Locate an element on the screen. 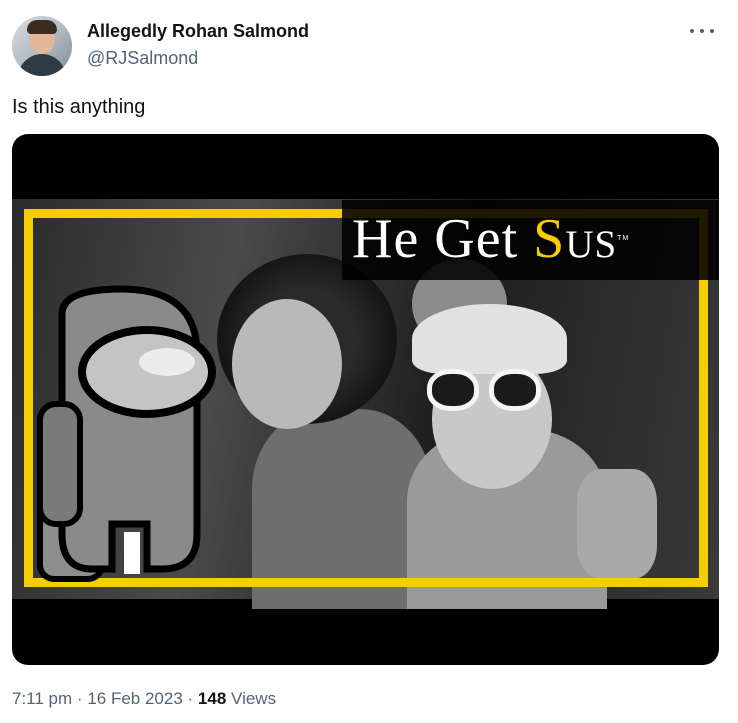 This screenshot has height=723, width=738. media-title: He Get SusTM is located at coordinates (490, 239).